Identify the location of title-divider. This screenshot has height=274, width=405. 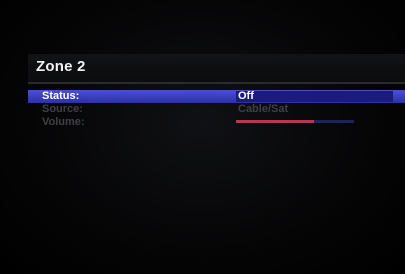
(216, 83).